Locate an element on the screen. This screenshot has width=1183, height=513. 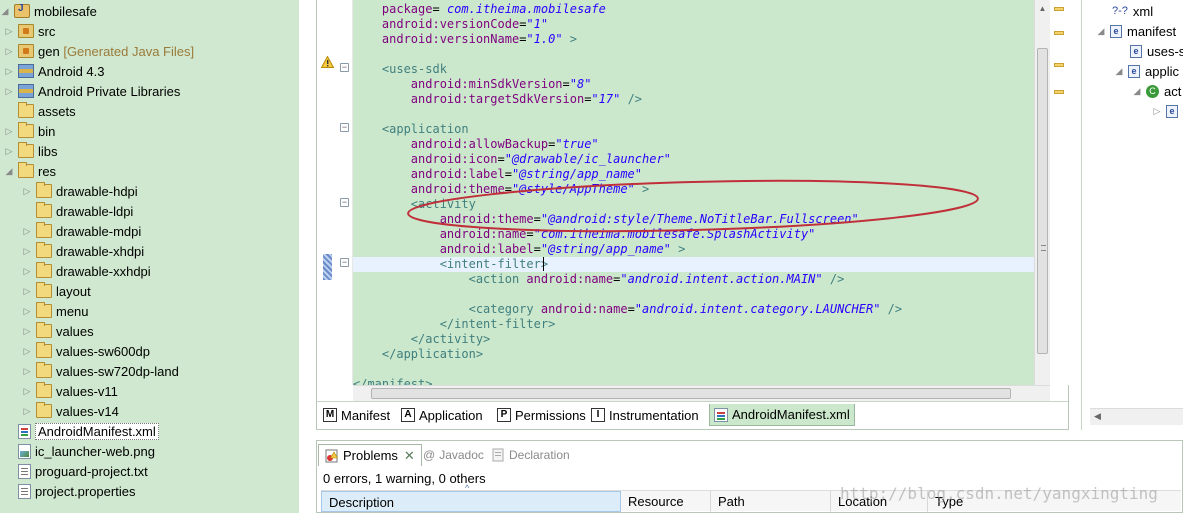
tree-item-ic-launcher-web-png: ic_launcher-web.png is located at coordinates (149, 451).